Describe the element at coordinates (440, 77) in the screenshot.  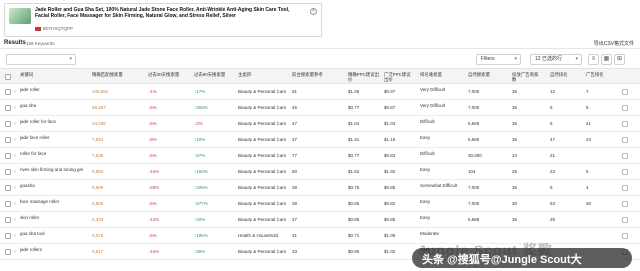
I see `col-difficulty: 排名难易度` at that location.